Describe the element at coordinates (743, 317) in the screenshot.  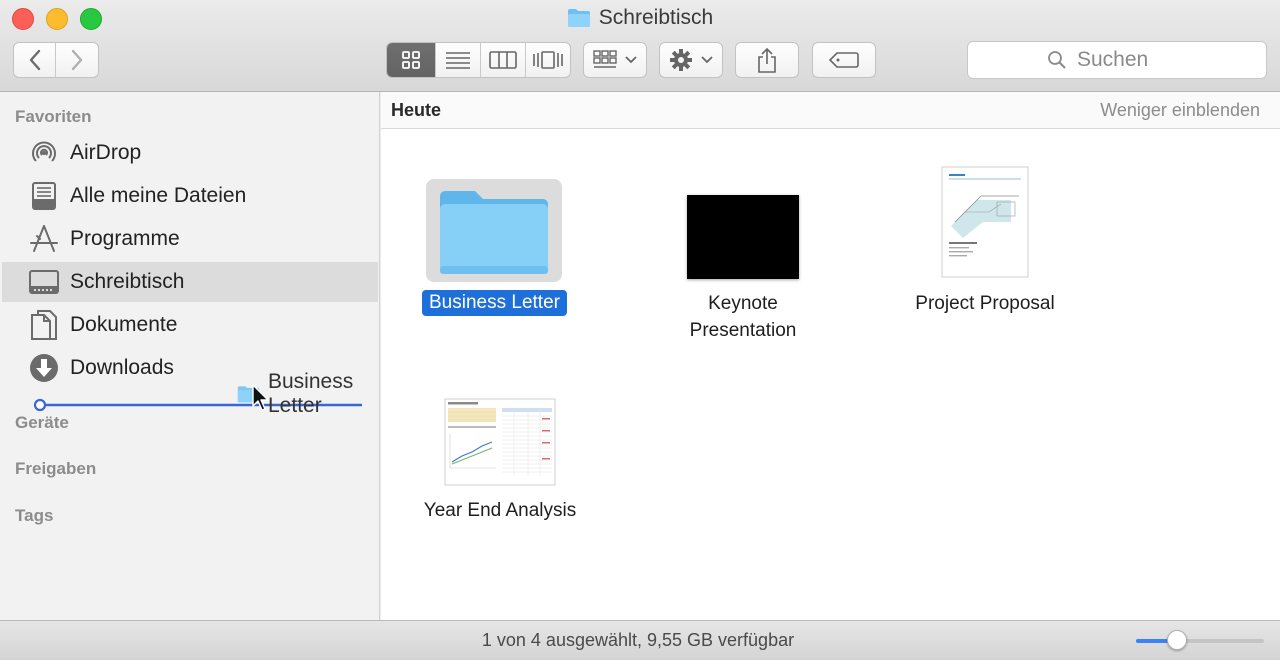
I see `file-label: Keynote Presentation` at that location.